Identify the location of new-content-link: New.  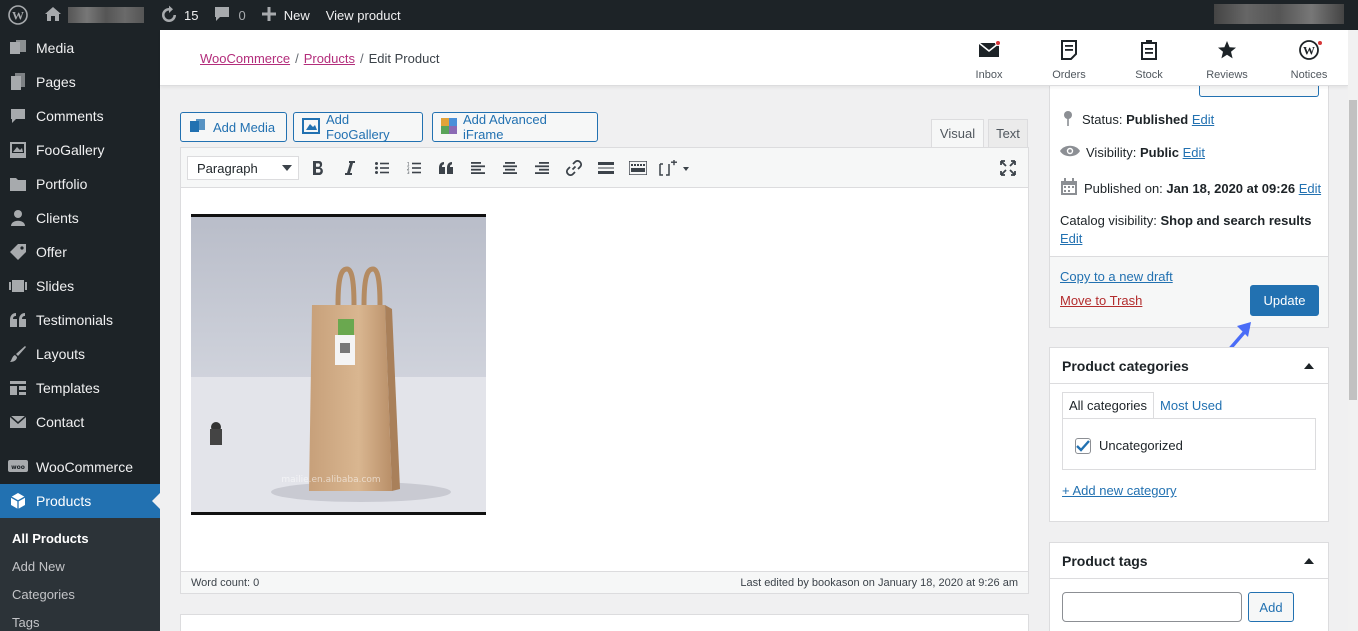
(286, 15).